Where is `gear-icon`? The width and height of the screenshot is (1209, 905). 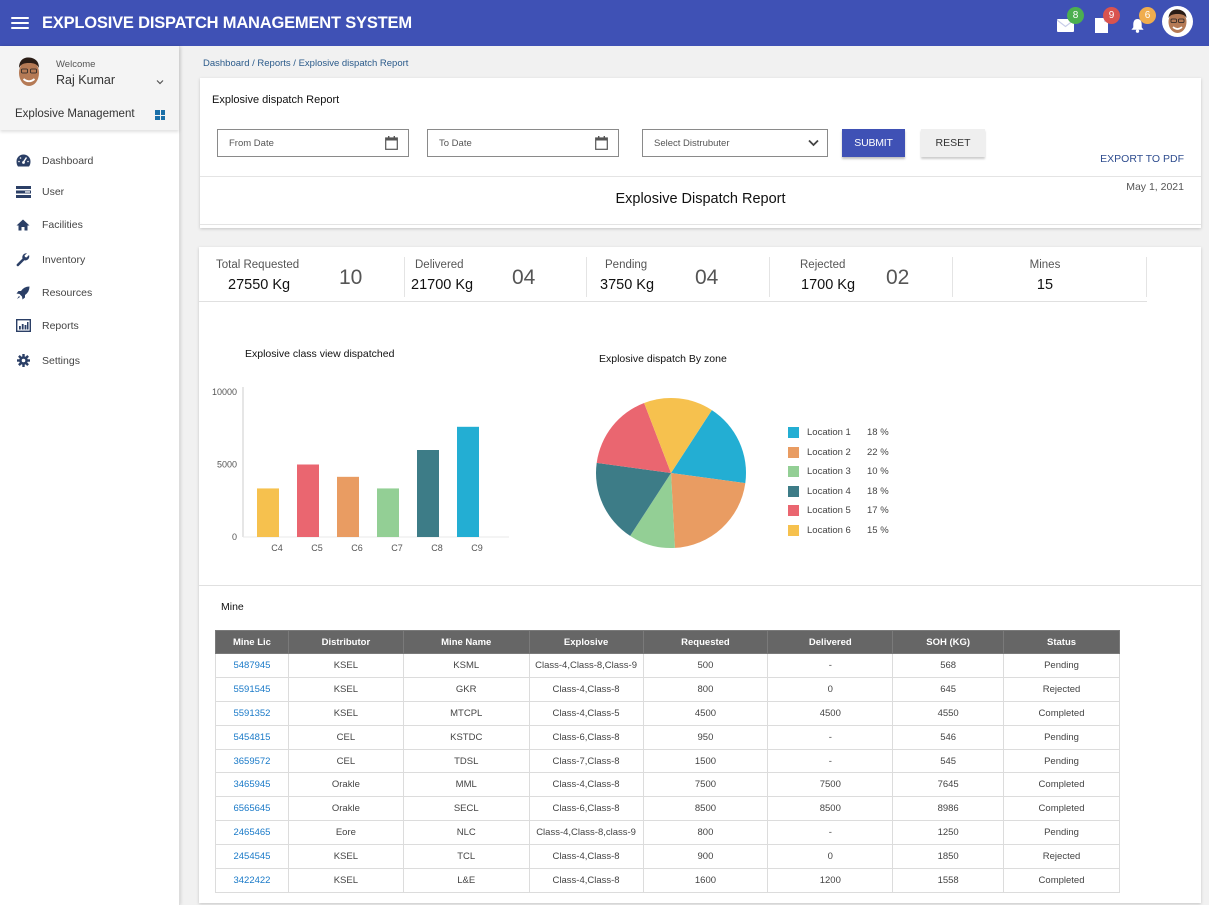
gear-icon is located at coordinates (23, 361).